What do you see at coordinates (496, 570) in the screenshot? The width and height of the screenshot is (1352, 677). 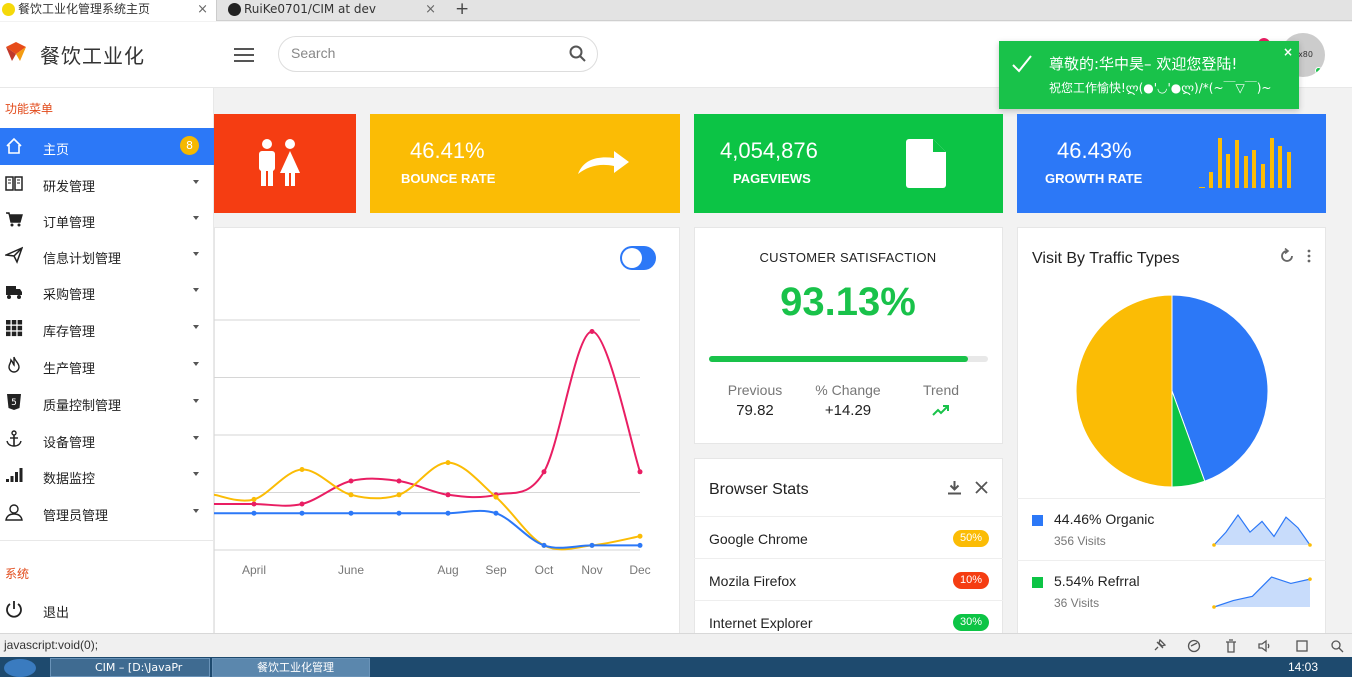 I see `chart-tick-label: Sep` at bounding box center [496, 570].